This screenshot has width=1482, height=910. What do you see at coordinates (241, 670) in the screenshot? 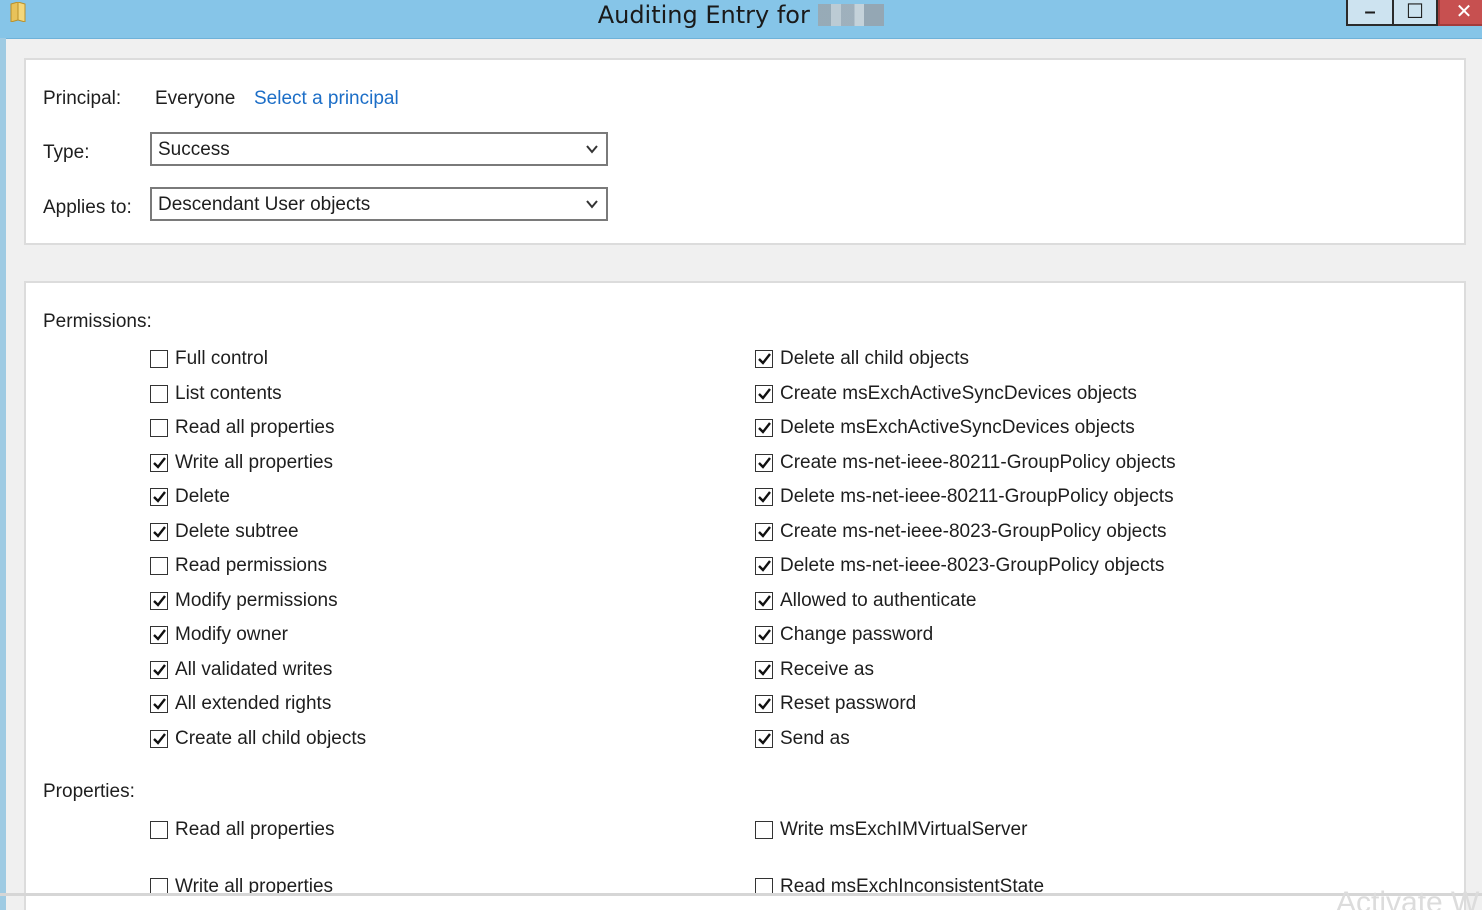
I see `checkbox-row: All validated writes` at bounding box center [241, 670].